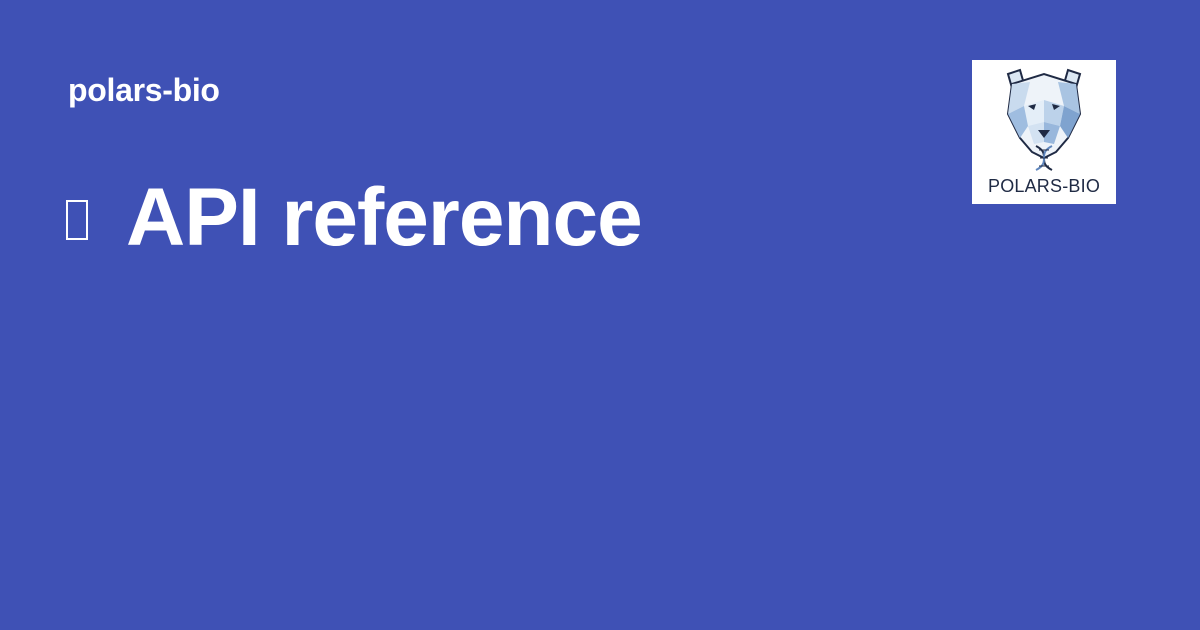 Image resolution: width=1200 pixels, height=630 pixels. Describe the element at coordinates (77, 220) in the screenshot. I see `book-icon` at that location.